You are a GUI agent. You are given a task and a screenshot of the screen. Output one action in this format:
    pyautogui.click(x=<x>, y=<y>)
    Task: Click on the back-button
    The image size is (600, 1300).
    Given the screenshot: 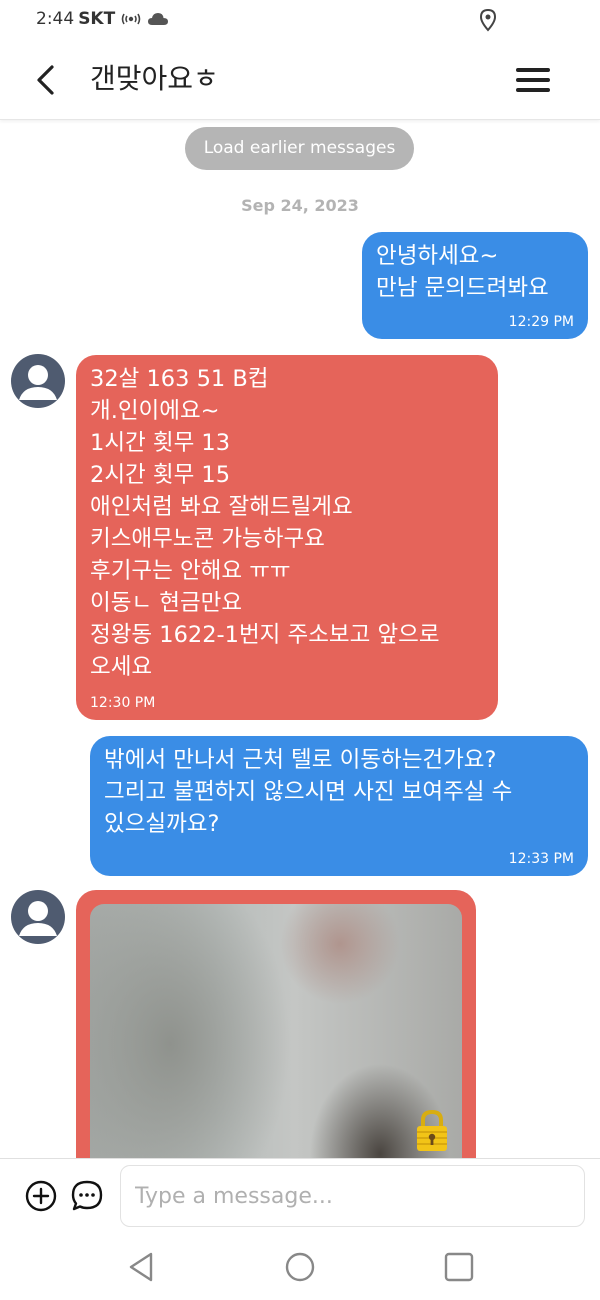 What is the action you would take?
    pyautogui.click(x=46, y=80)
    